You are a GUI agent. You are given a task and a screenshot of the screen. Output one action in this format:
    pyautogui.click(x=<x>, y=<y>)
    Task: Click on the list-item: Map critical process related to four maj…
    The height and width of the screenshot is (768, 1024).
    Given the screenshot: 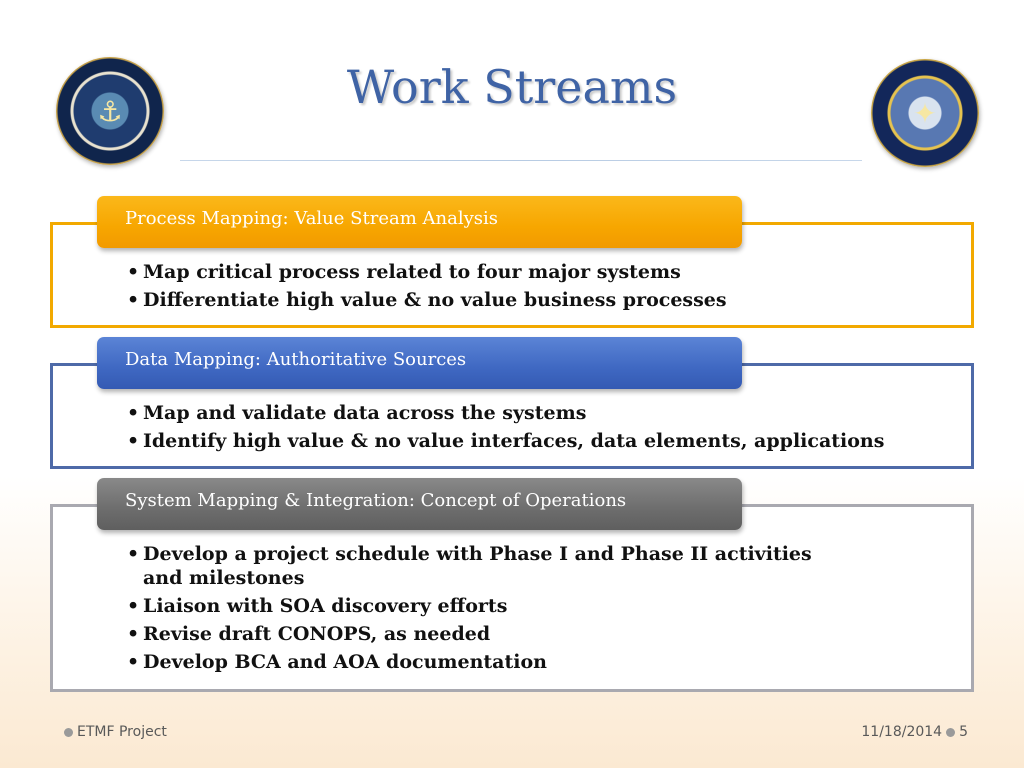 What is the action you would take?
    pyautogui.click(x=535, y=272)
    